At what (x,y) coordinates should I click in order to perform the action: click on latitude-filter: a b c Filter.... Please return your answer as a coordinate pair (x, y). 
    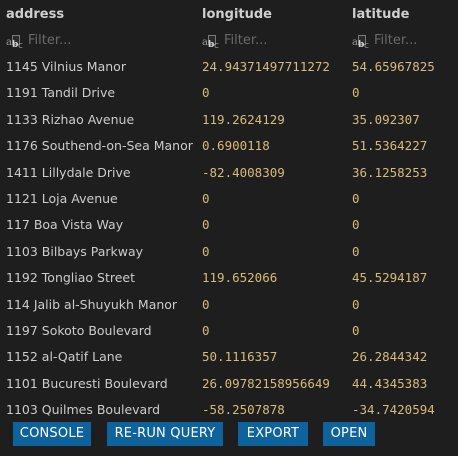
    Looking at the image, I should click on (405, 41).